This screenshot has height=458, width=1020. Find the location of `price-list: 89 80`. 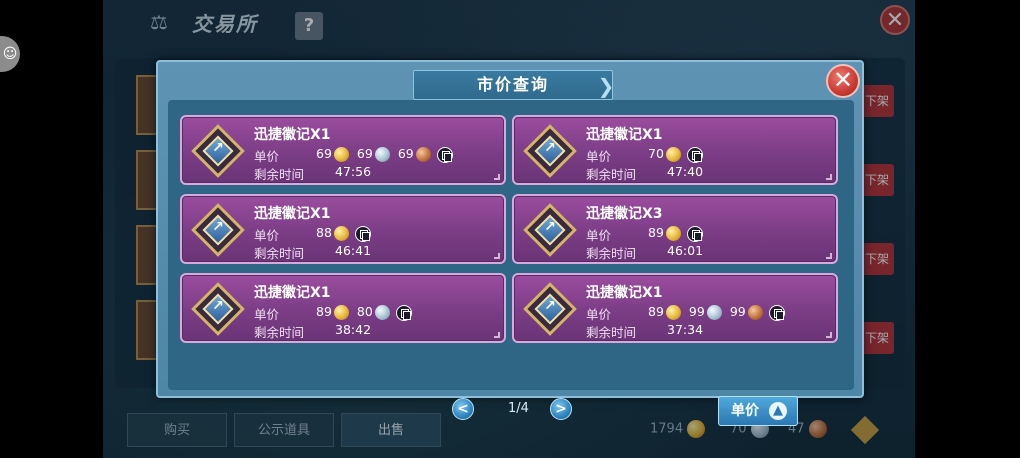

price-list: 89 80 is located at coordinates (362, 312).